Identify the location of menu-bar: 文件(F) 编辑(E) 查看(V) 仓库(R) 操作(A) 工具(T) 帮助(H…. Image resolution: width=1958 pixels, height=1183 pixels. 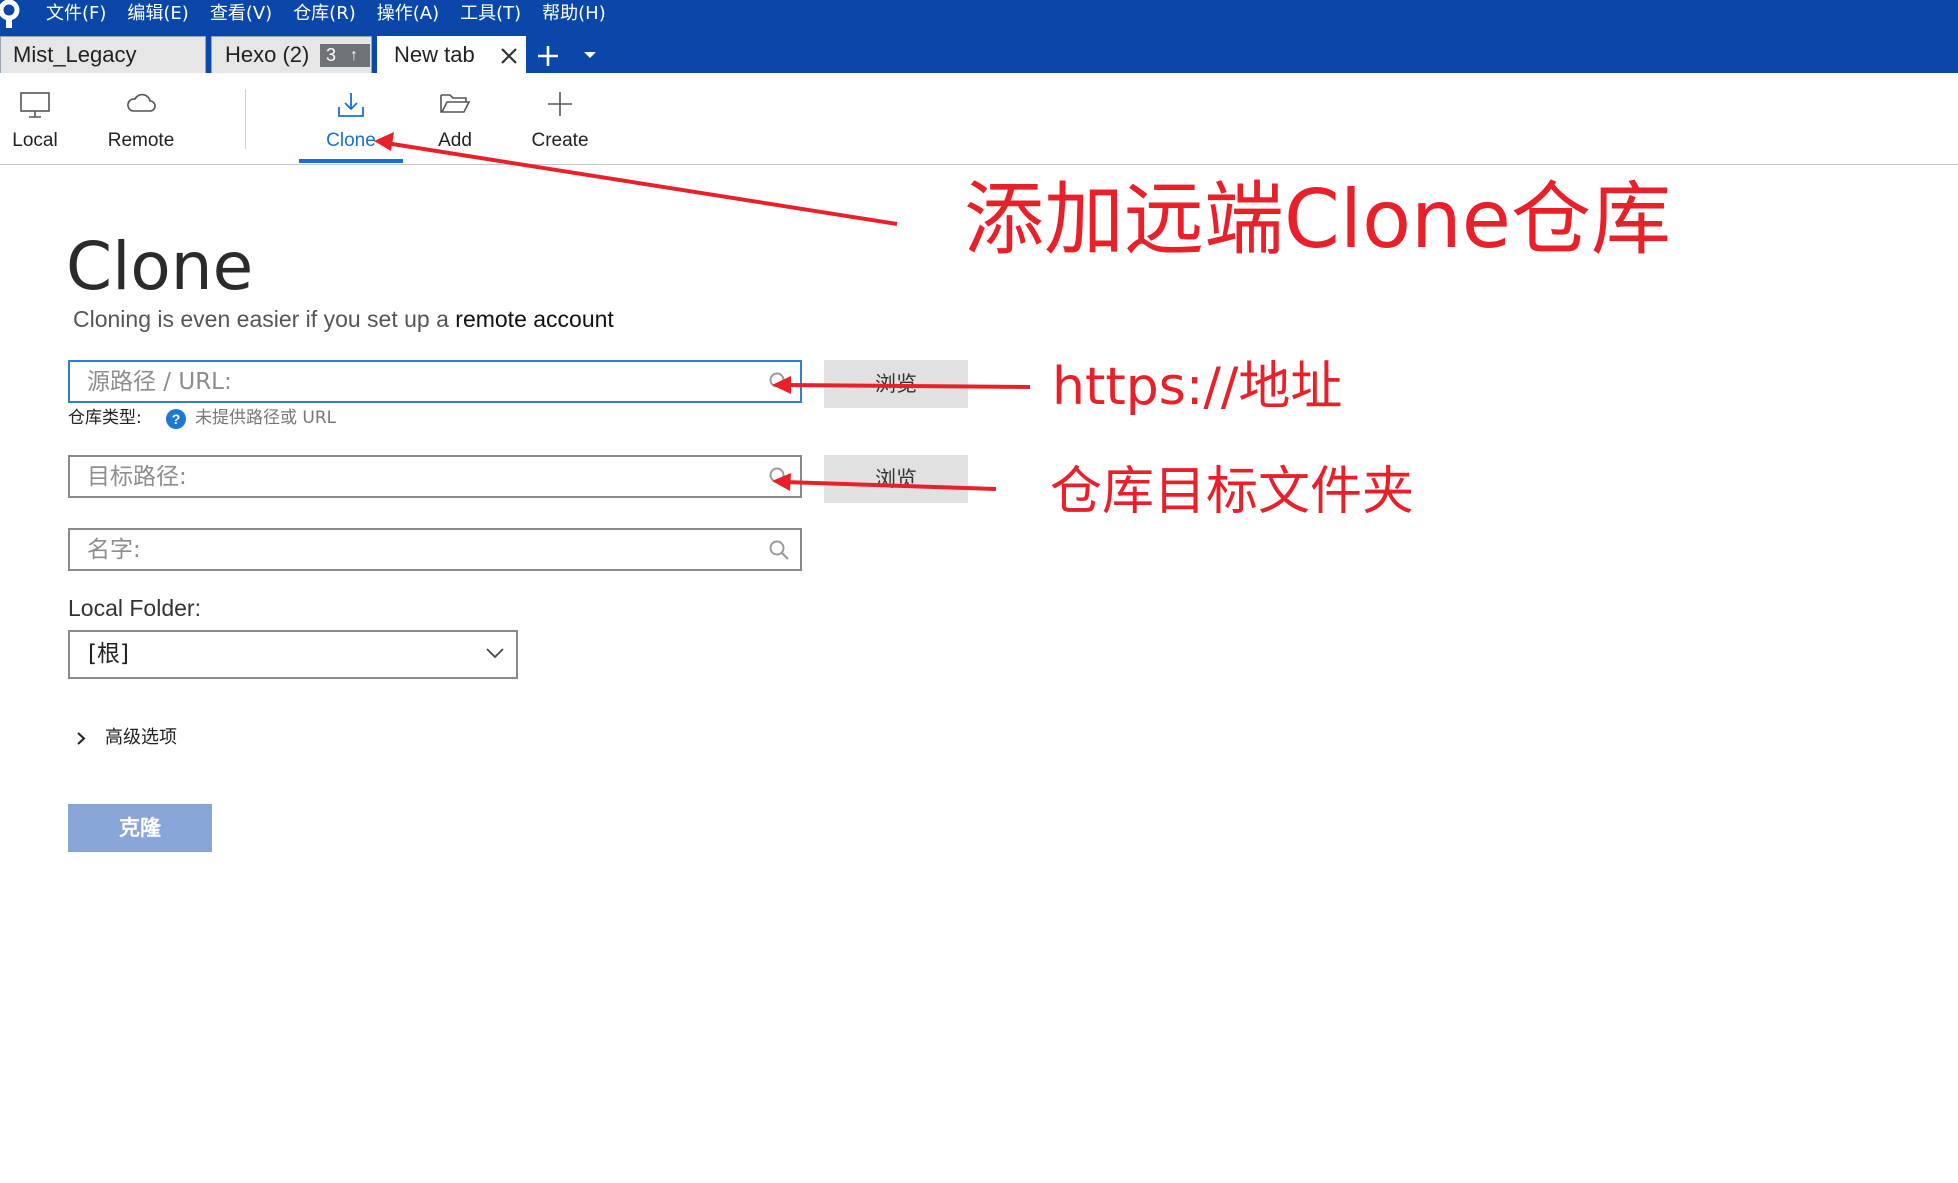
(336, 14).